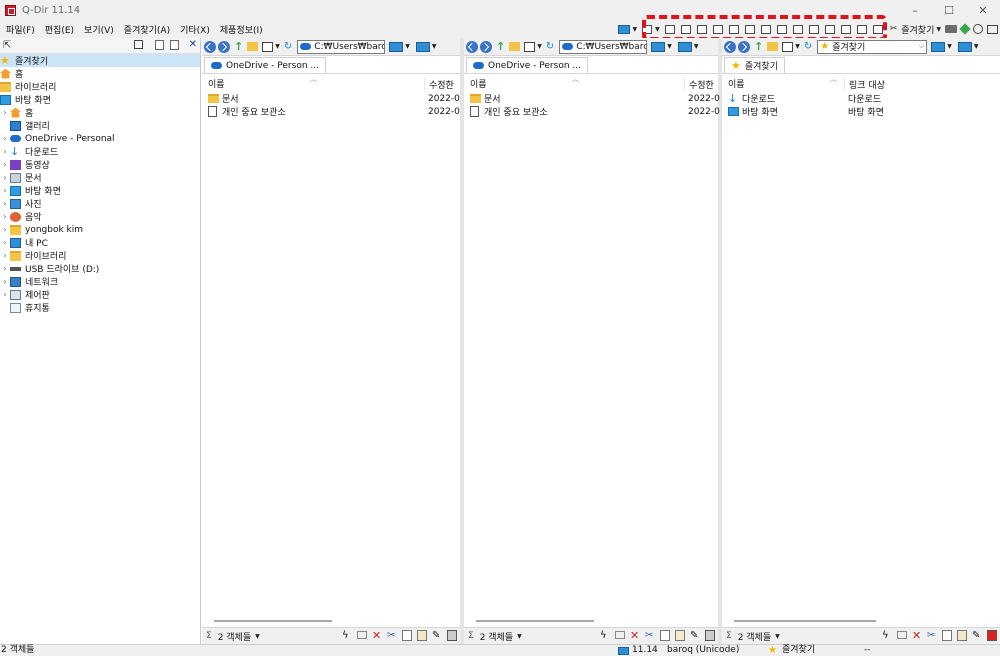 Image resolution: width=1000 pixels, height=656 pixels. What do you see at coordinates (100, 99) in the screenshot?
I see `tree-item: 바탕 화면` at bounding box center [100, 99].